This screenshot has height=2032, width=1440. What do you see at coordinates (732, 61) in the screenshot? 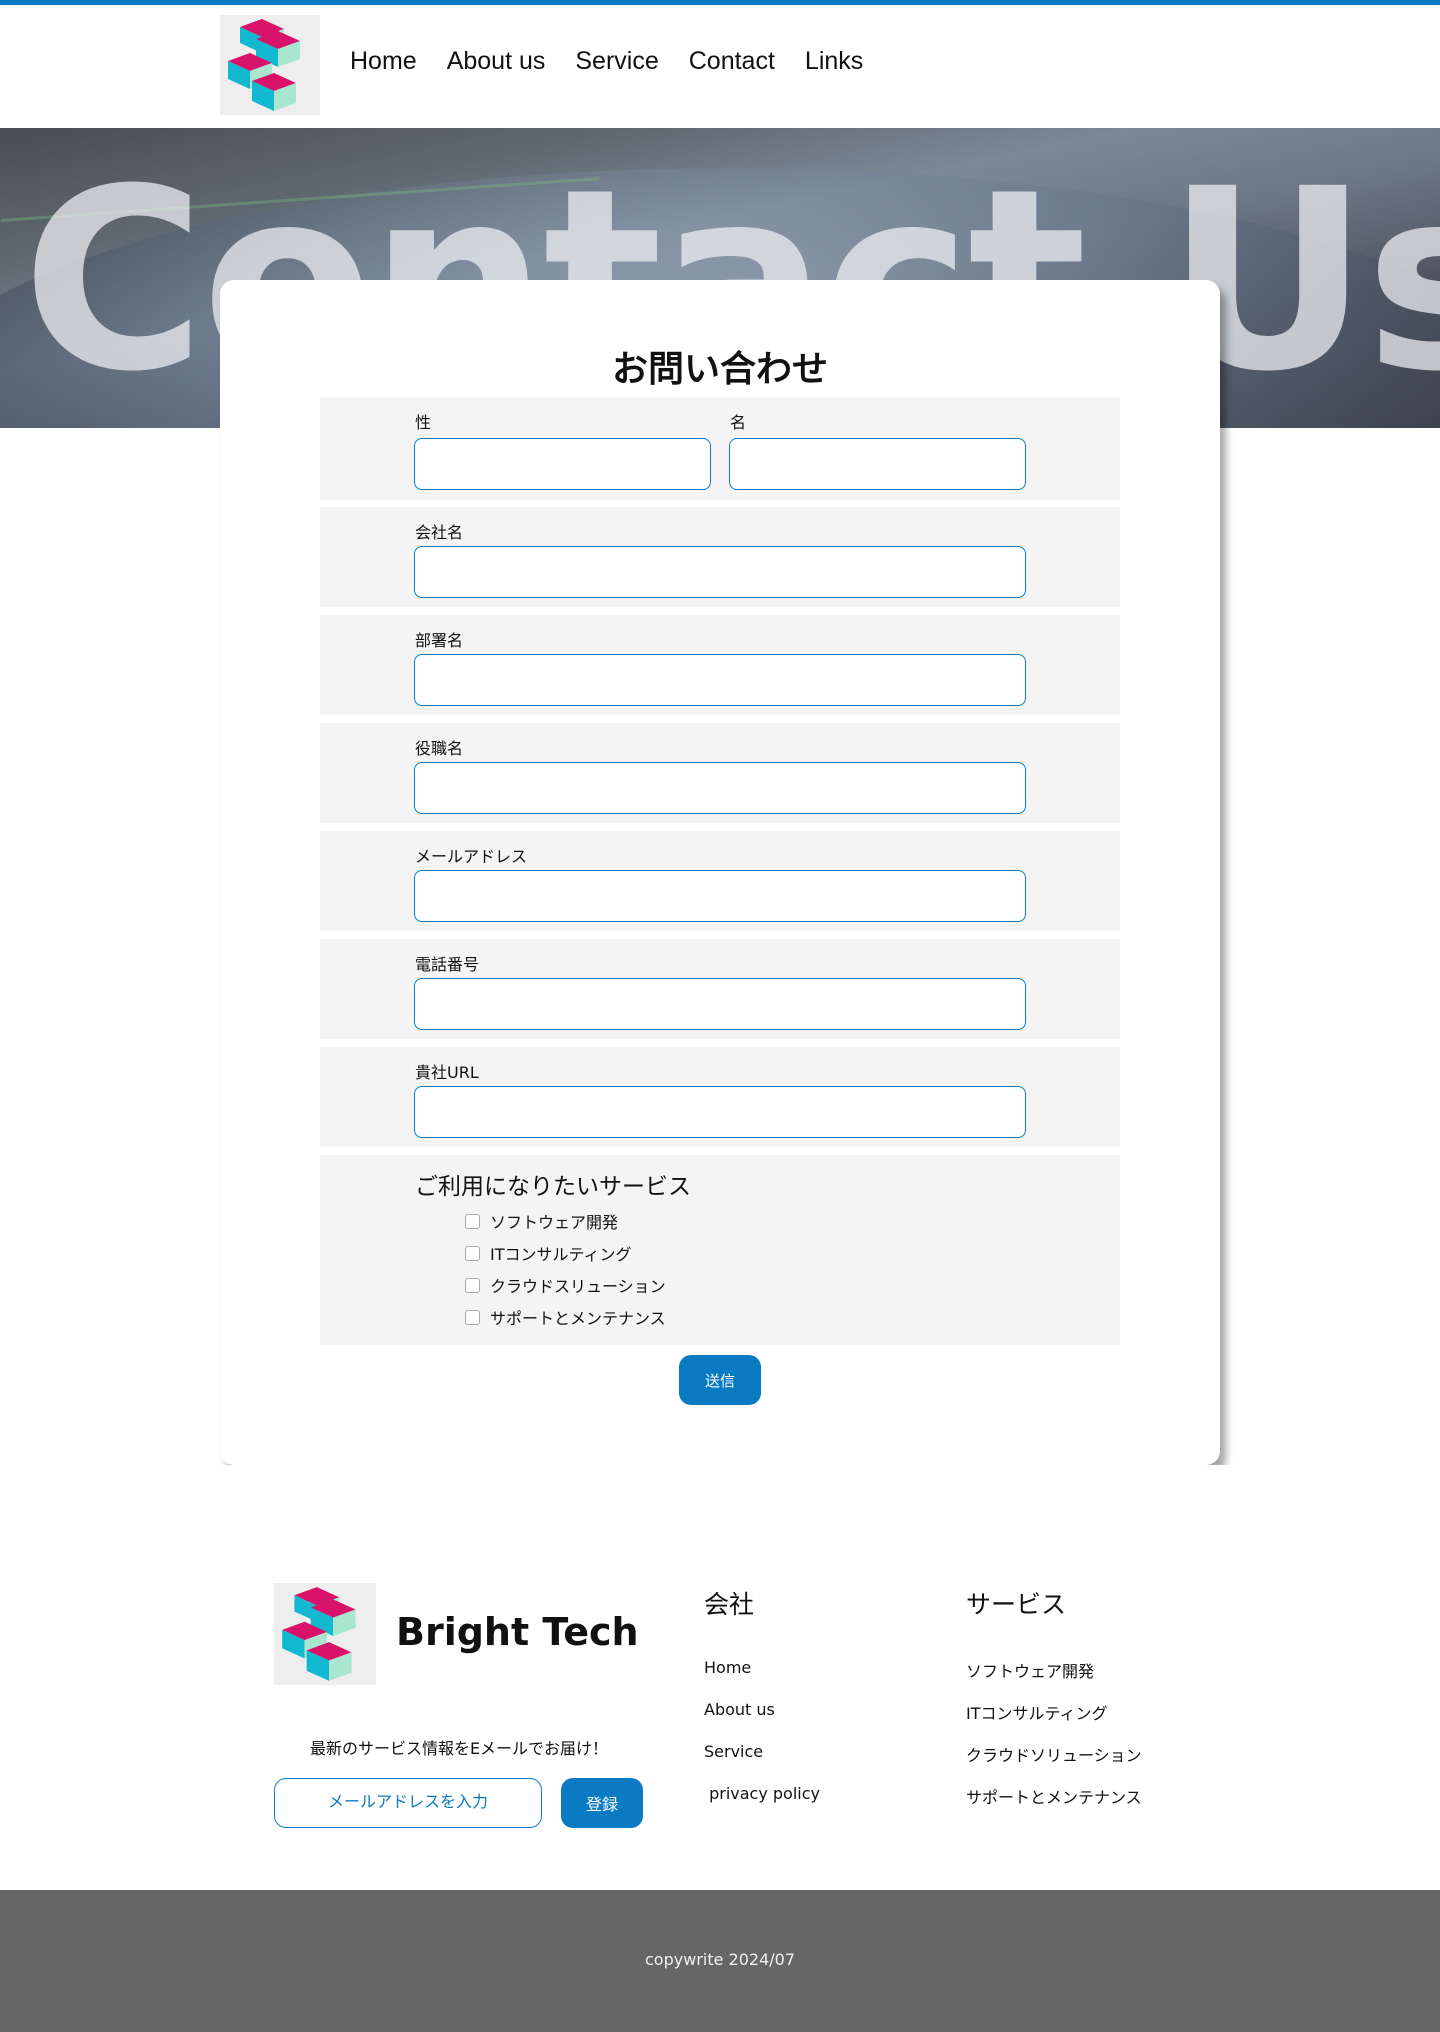
I see `nav-contact: Contact` at bounding box center [732, 61].